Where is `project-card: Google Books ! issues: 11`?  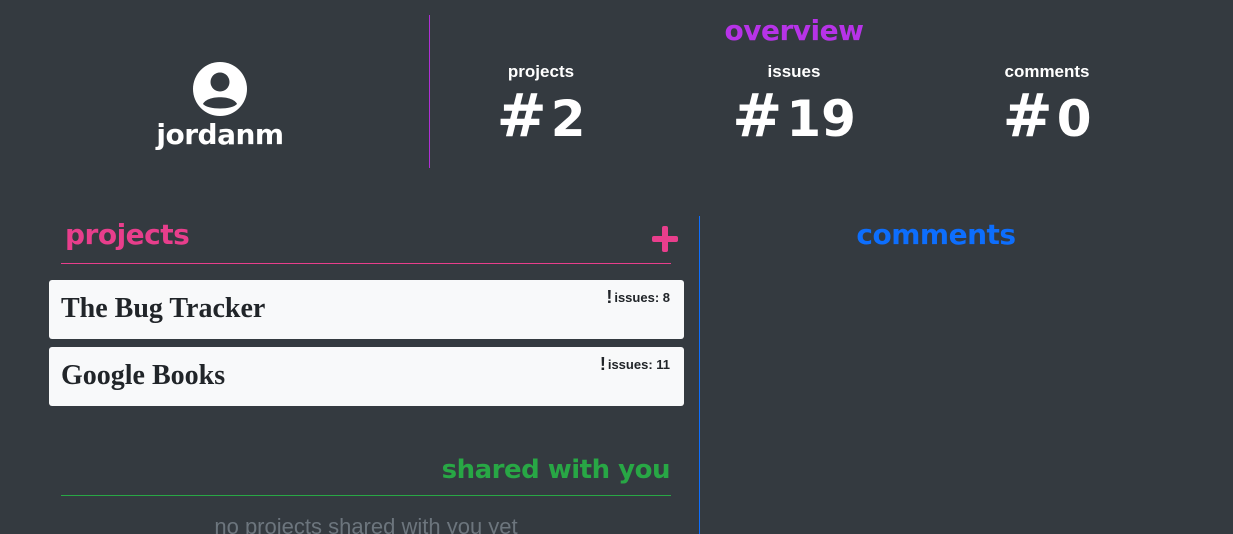 project-card: Google Books ! issues: 11 is located at coordinates (366, 376).